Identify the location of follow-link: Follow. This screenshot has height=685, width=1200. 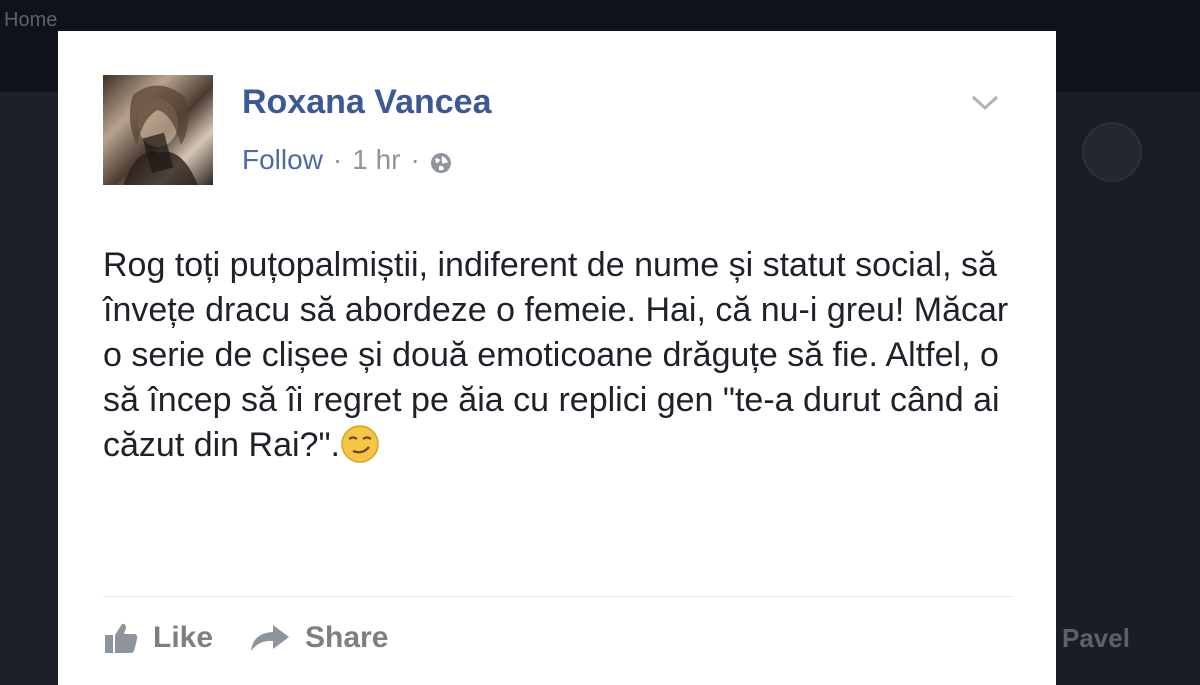
(282, 160).